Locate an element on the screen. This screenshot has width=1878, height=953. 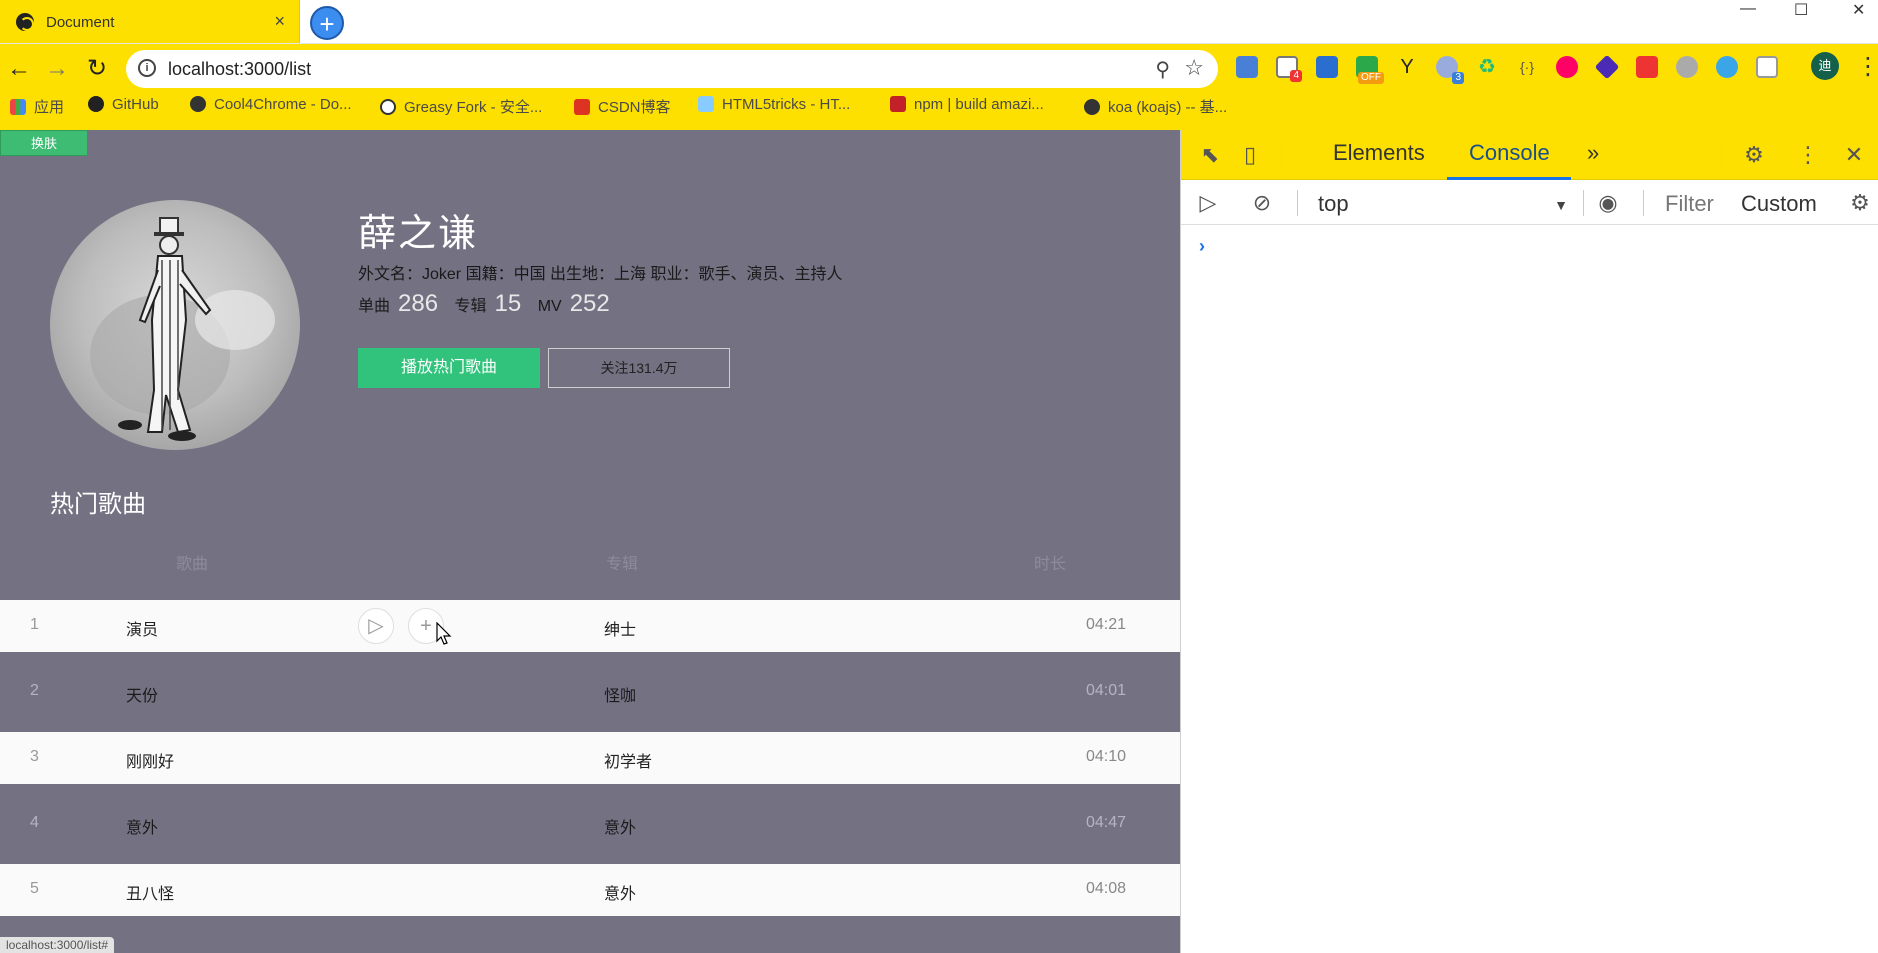
tab-document: Document × is located at coordinates (150, 22).